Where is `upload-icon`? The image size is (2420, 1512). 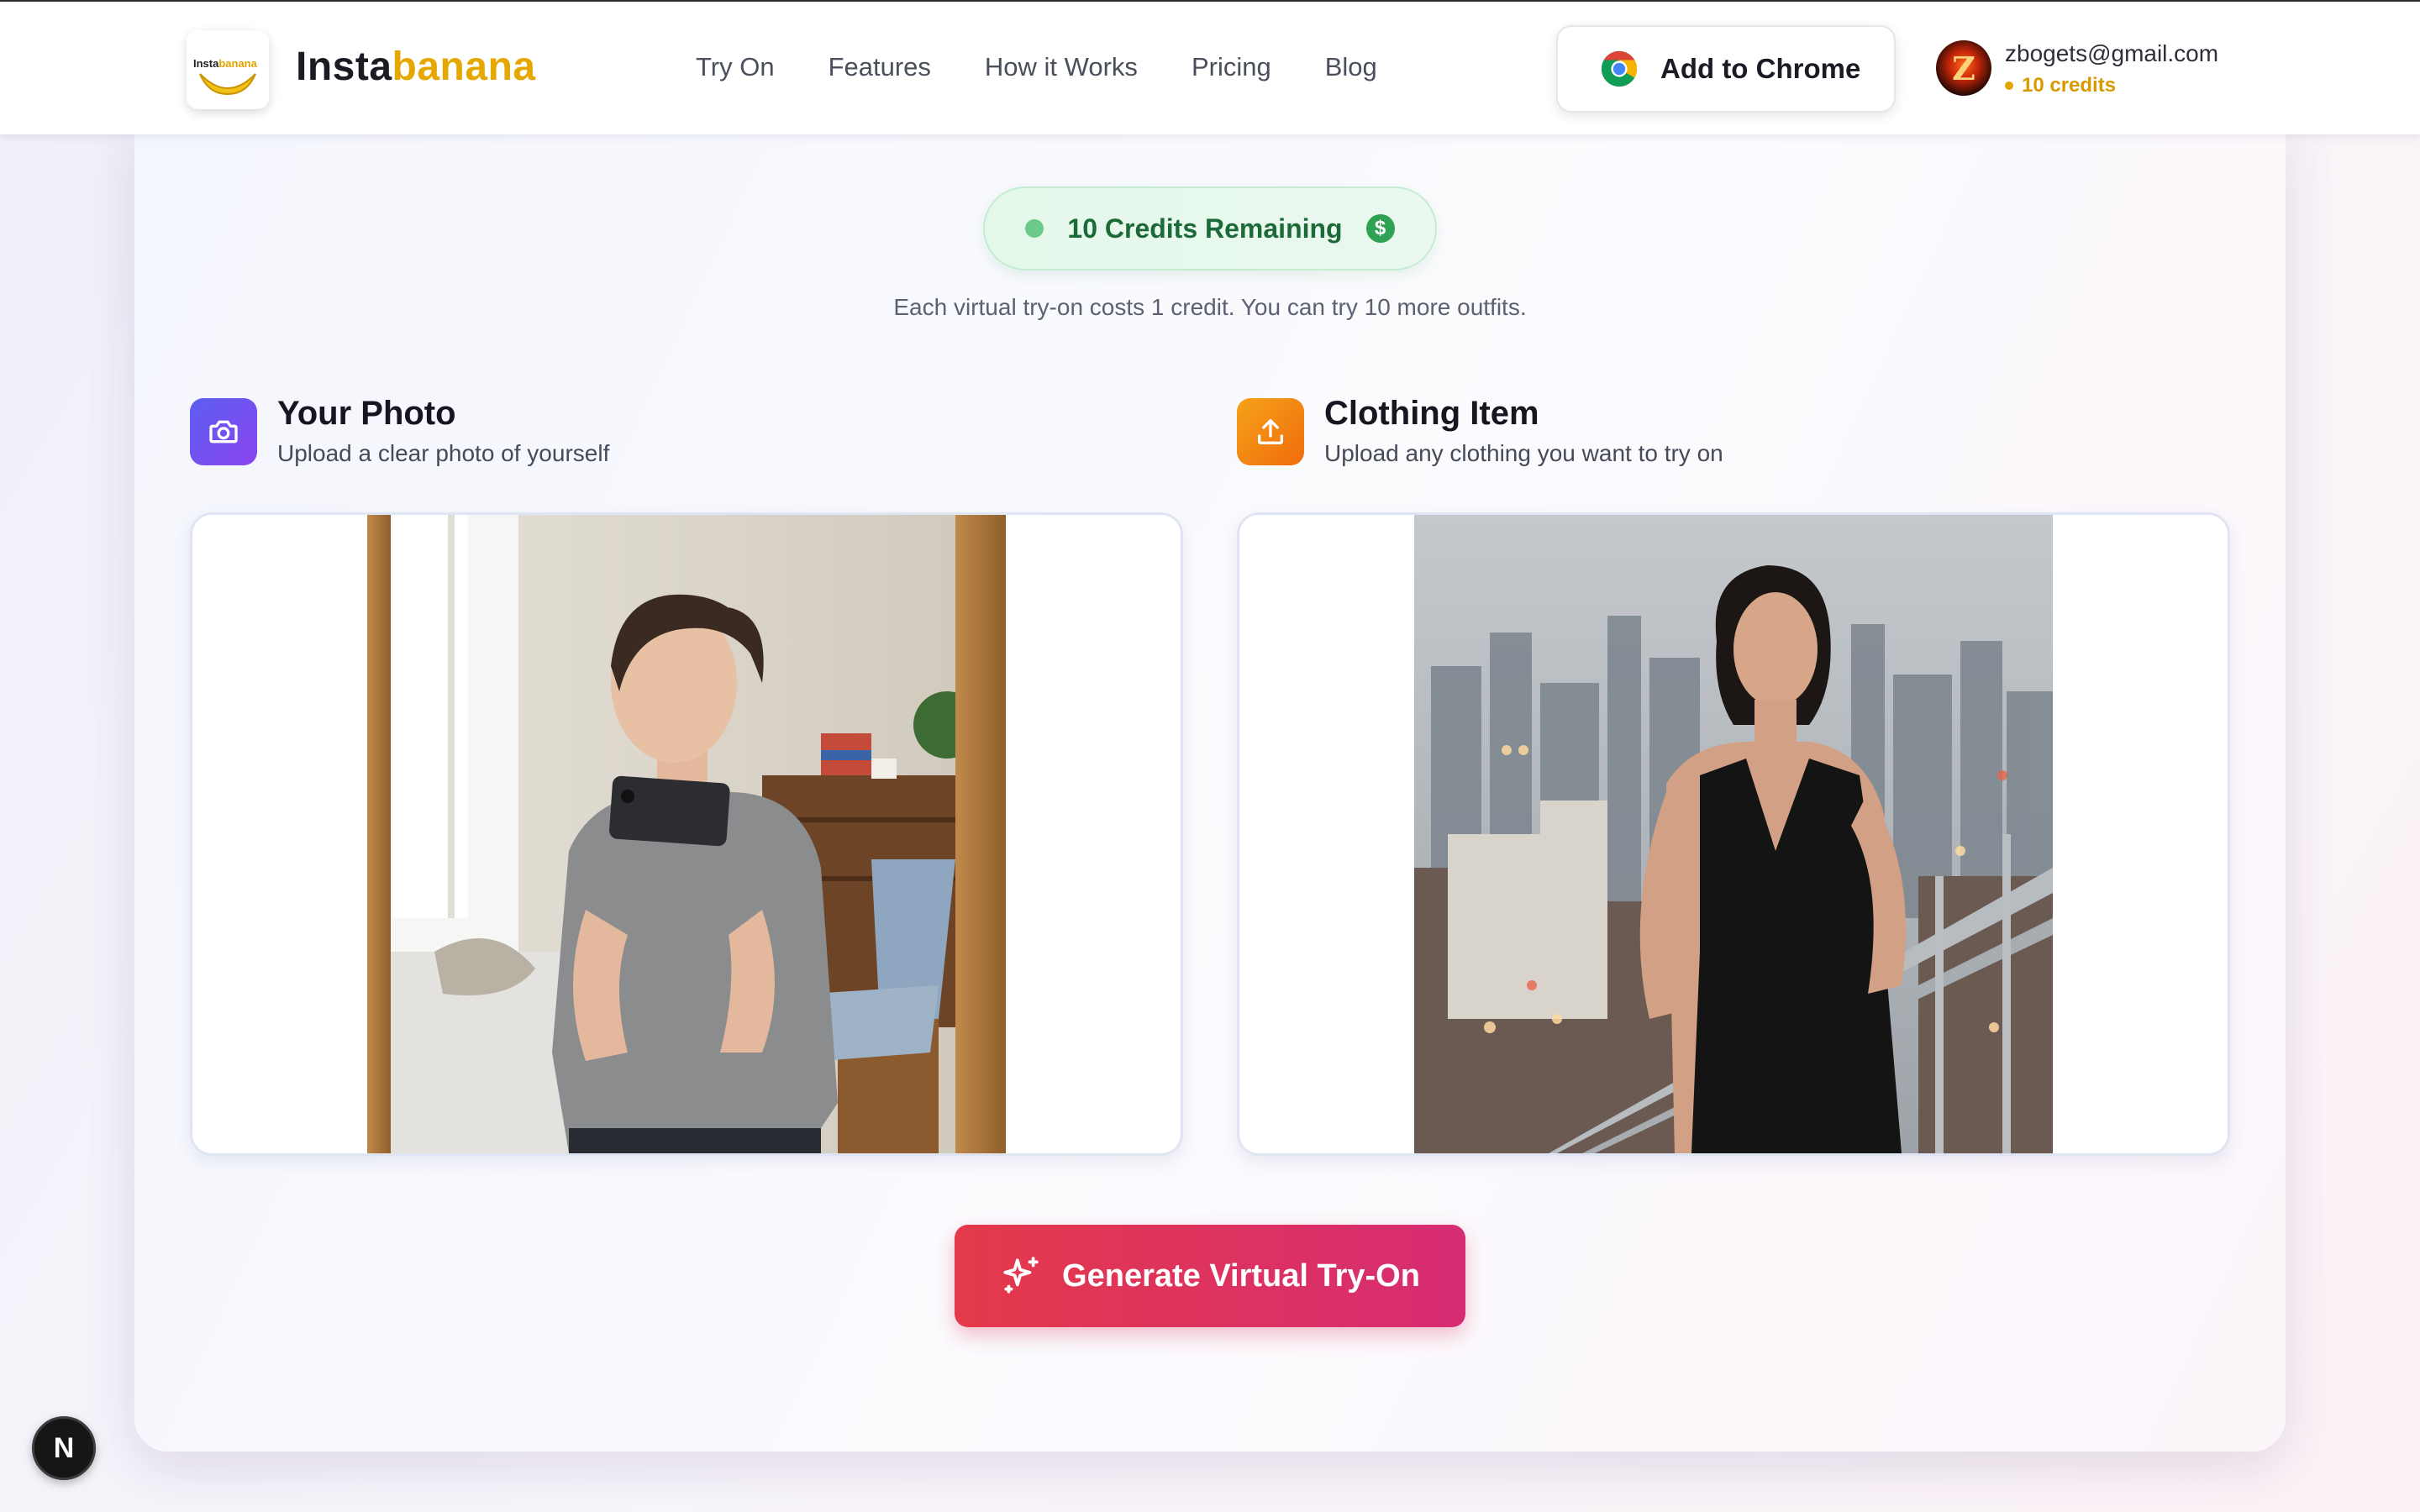
upload-icon is located at coordinates (1270, 431).